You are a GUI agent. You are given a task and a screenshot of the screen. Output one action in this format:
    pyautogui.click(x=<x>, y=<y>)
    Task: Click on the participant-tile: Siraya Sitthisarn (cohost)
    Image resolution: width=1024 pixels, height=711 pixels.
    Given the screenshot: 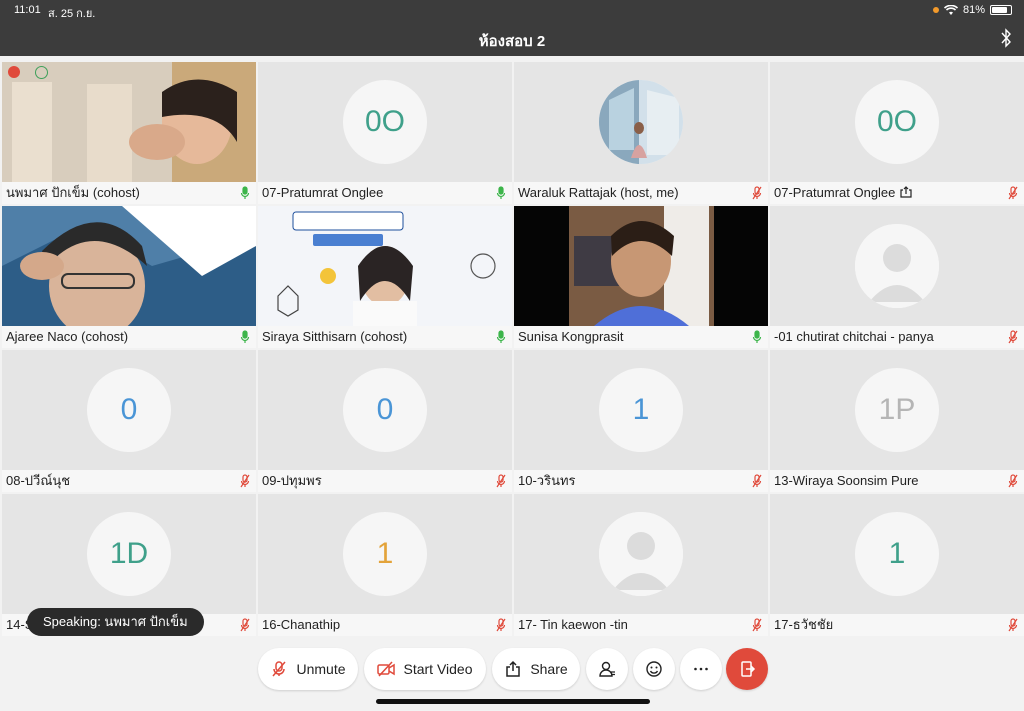 What is the action you would take?
    pyautogui.click(x=385, y=277)
    